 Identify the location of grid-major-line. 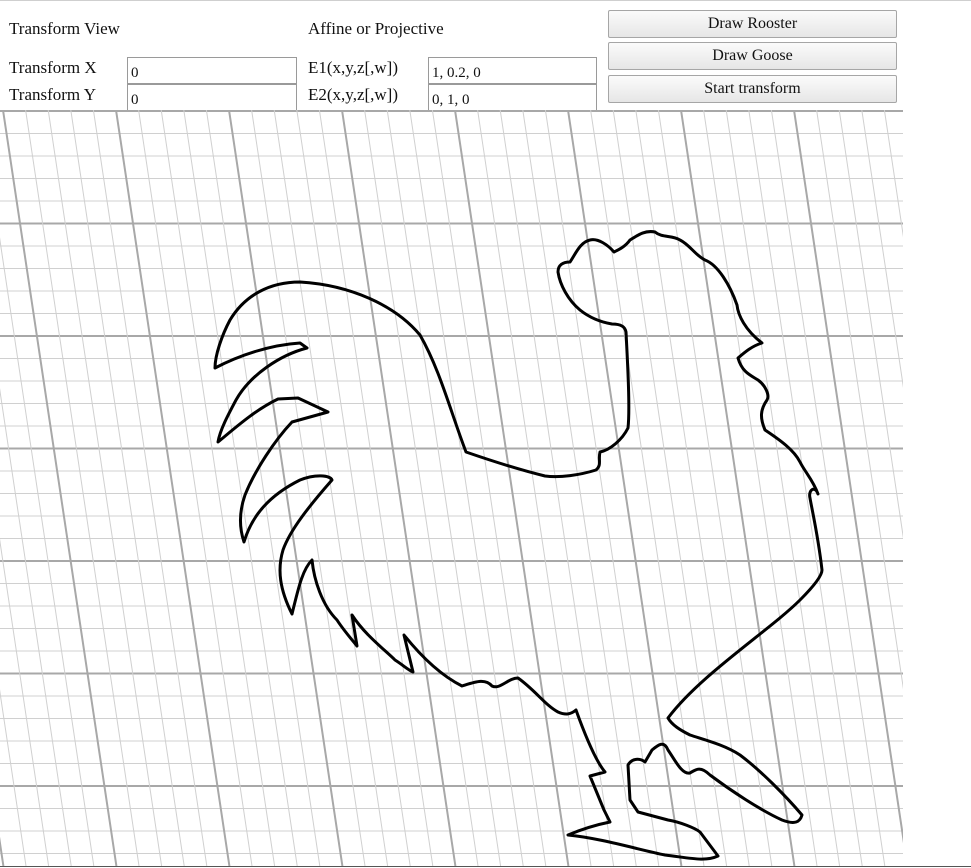
(939, 488).